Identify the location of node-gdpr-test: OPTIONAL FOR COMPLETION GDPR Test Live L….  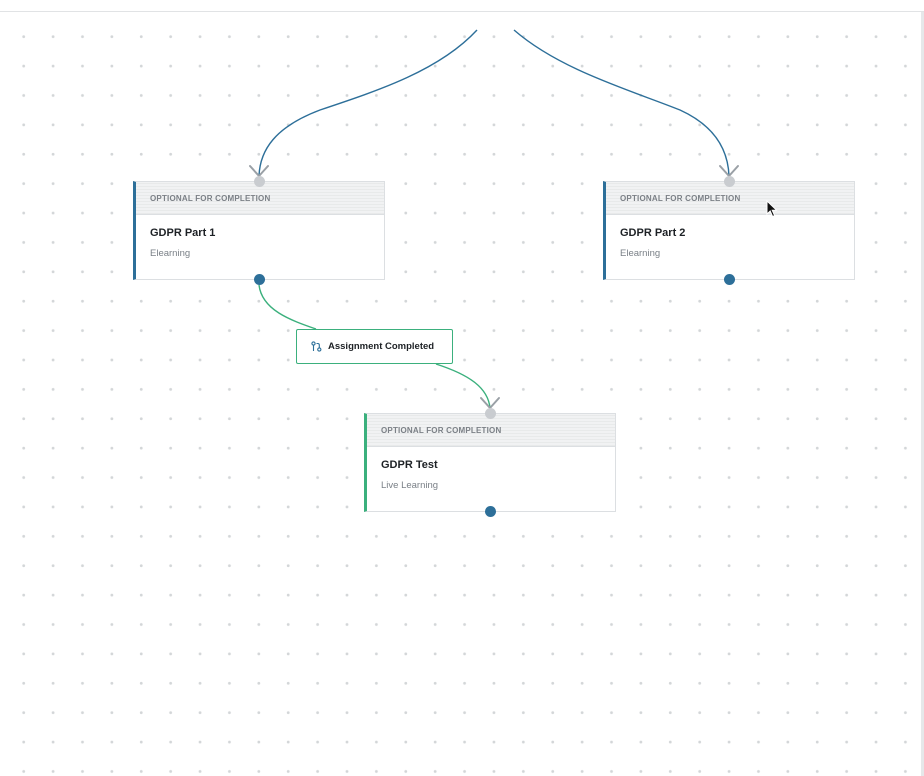
(490, 462).